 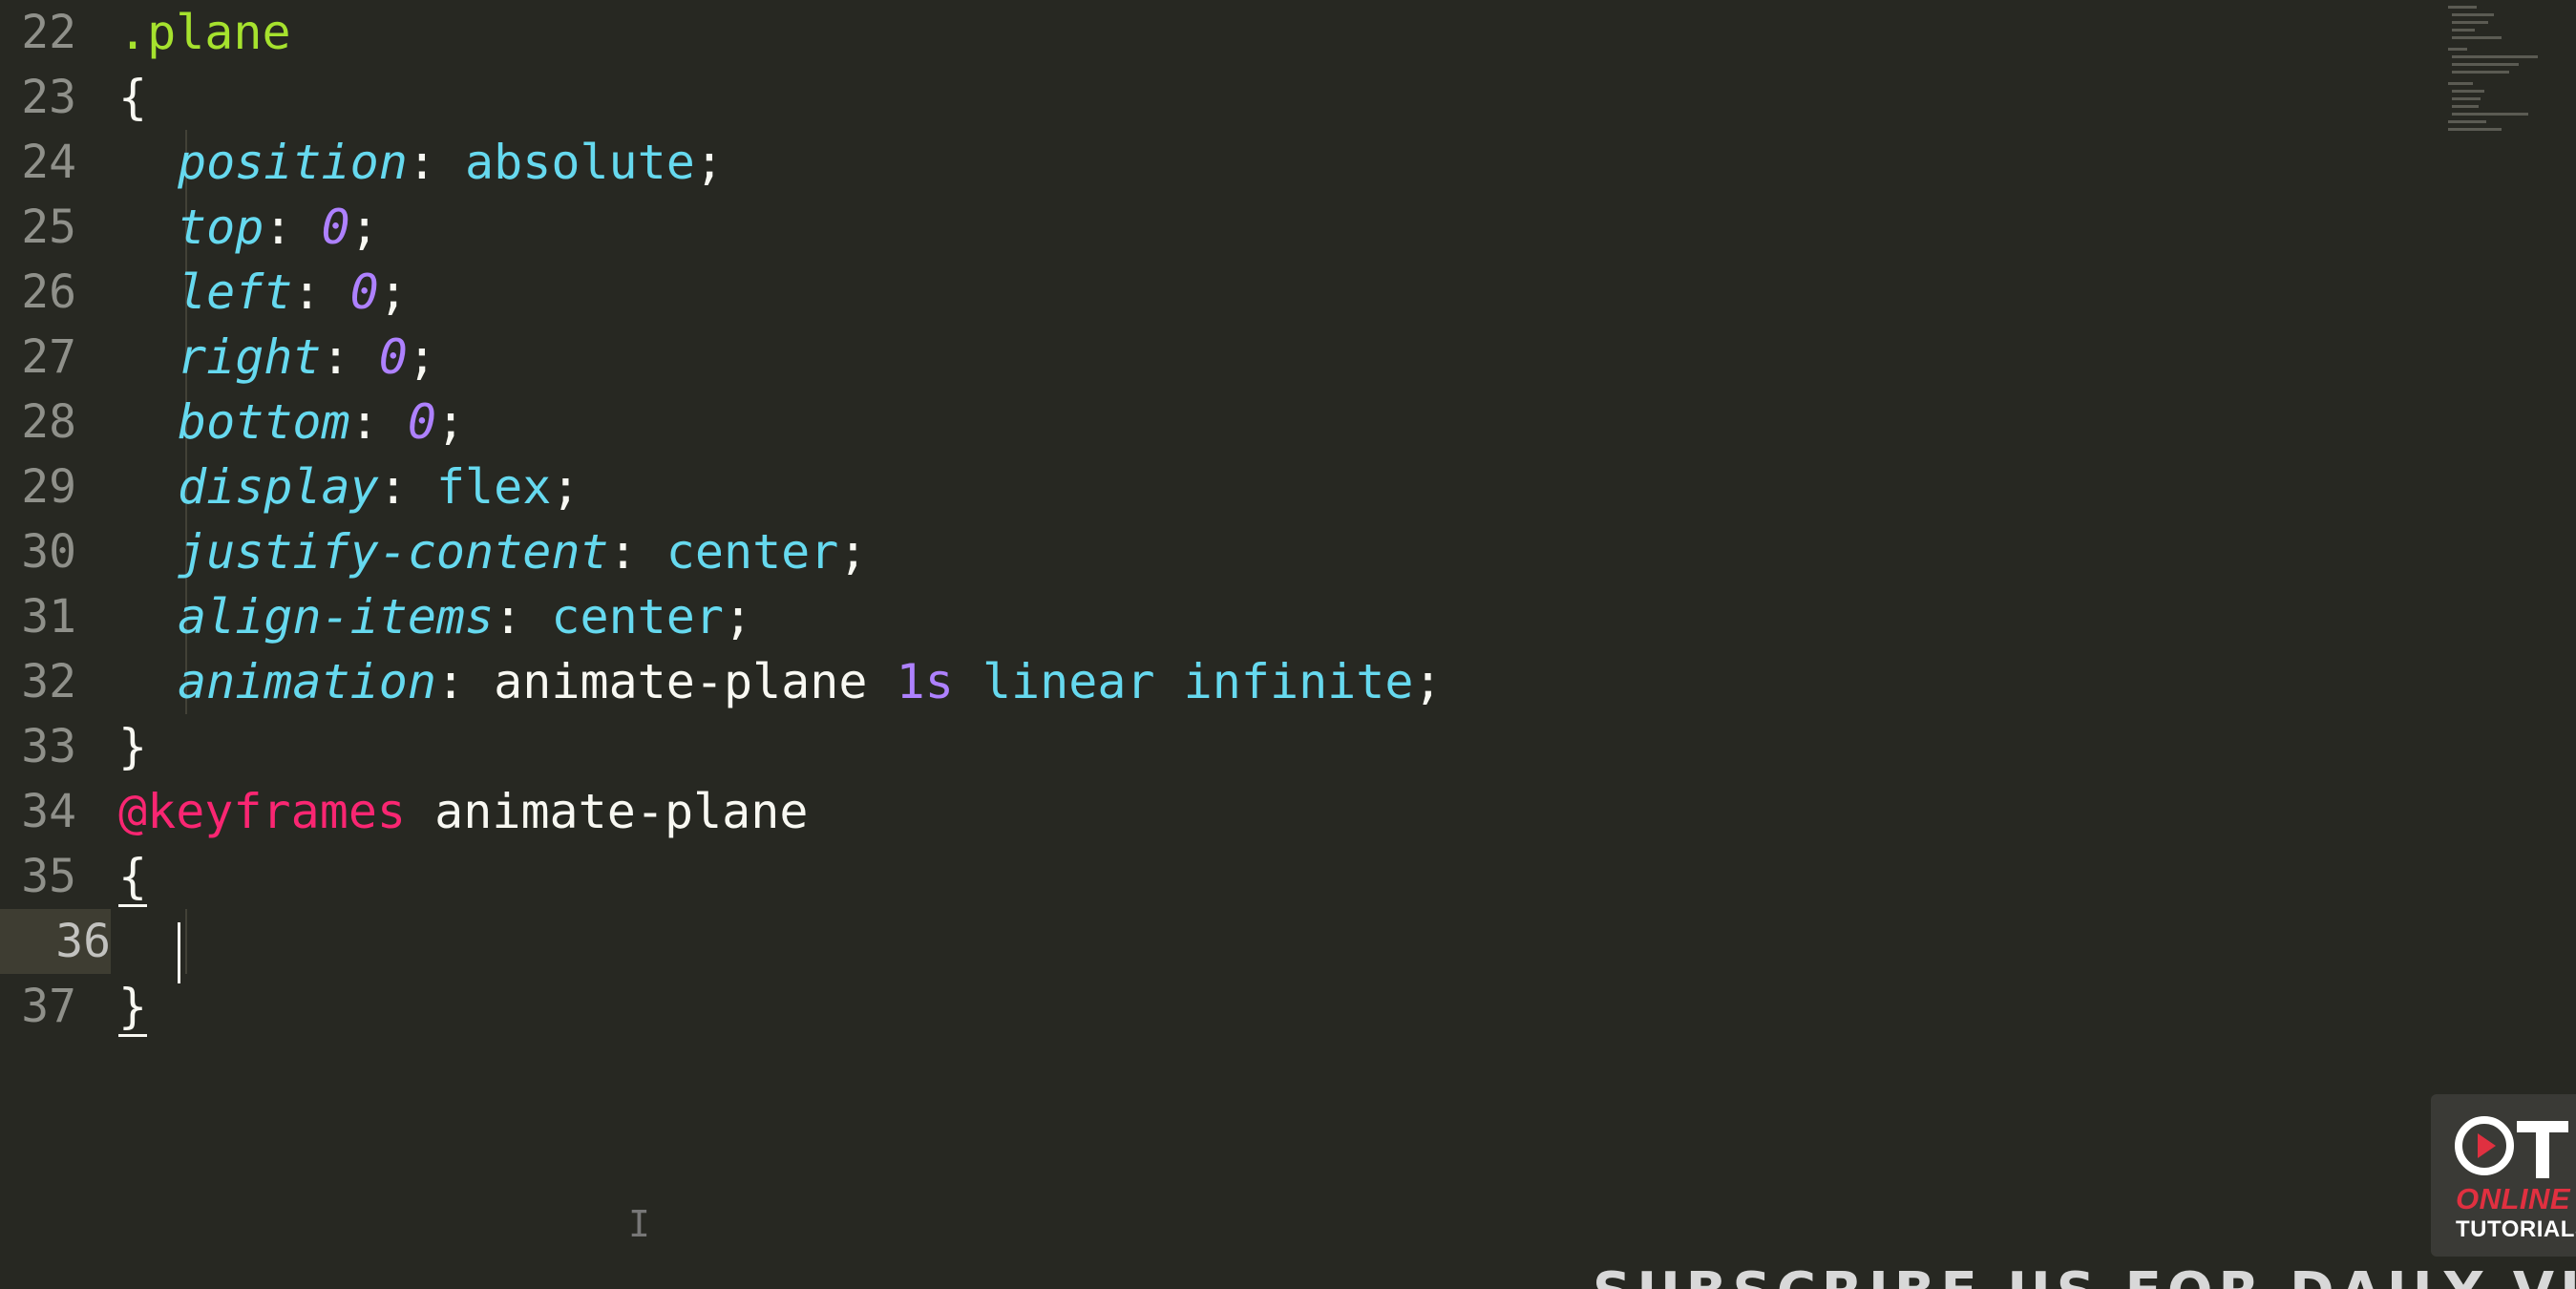 What do you see at coordinates (262, 811) in the screenshot?
I see `at-rule-keyword: @keyframes` at bounding box center [262, 811].